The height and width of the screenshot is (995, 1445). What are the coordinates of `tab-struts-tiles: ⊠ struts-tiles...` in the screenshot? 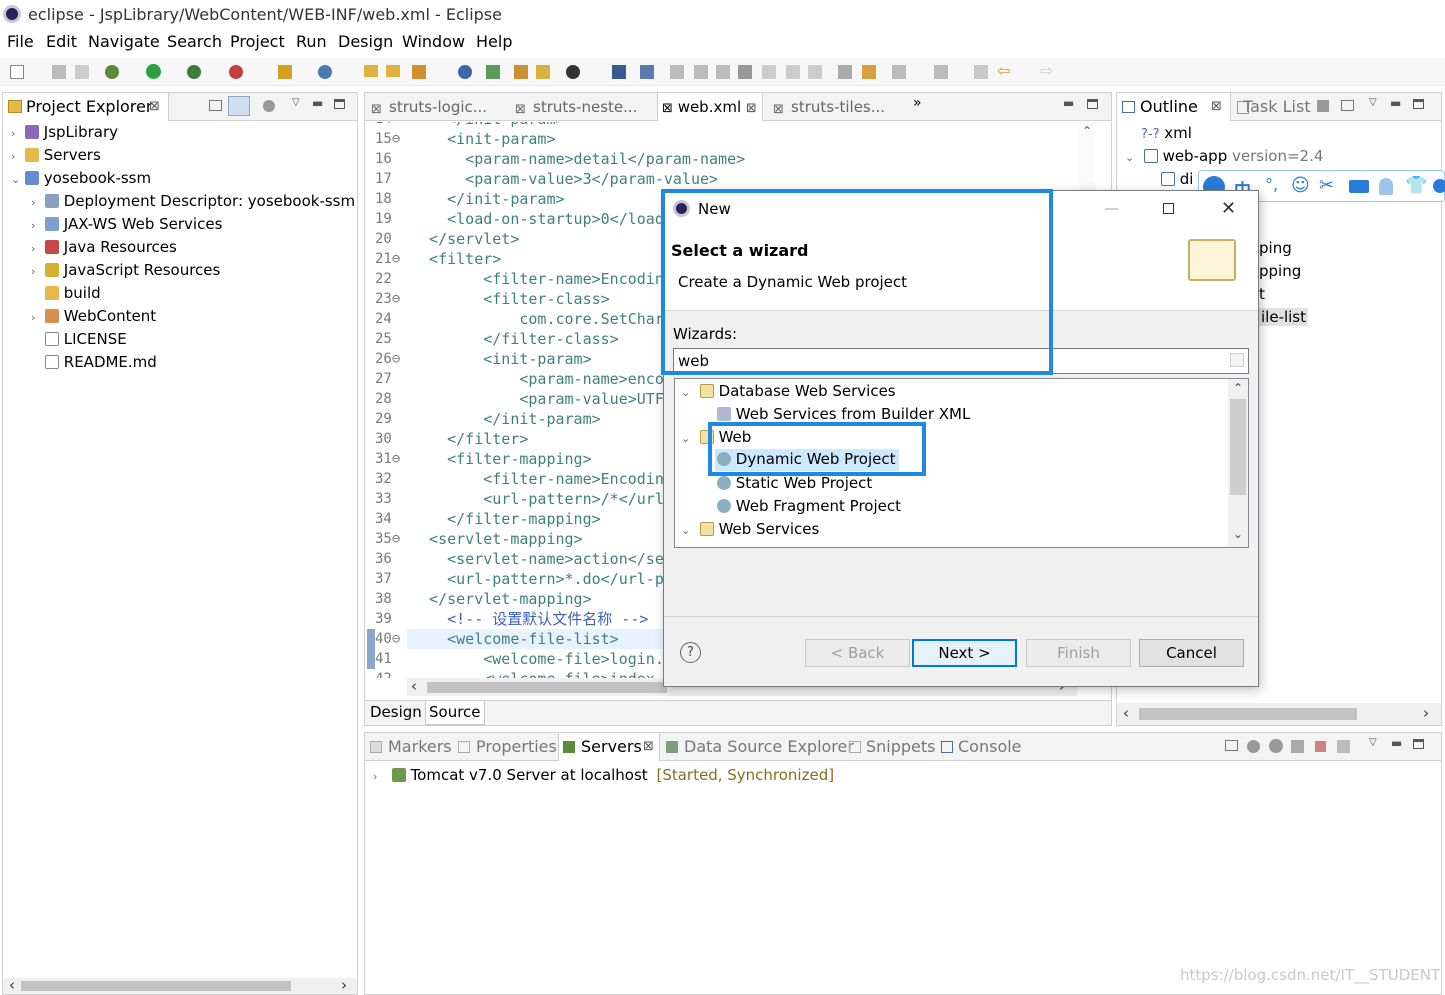 It's located at (829, 107).